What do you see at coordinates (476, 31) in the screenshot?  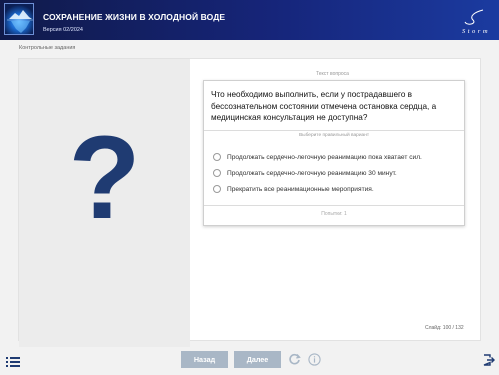 I see `brand-text: Storm` at bounding box center [476, 31].